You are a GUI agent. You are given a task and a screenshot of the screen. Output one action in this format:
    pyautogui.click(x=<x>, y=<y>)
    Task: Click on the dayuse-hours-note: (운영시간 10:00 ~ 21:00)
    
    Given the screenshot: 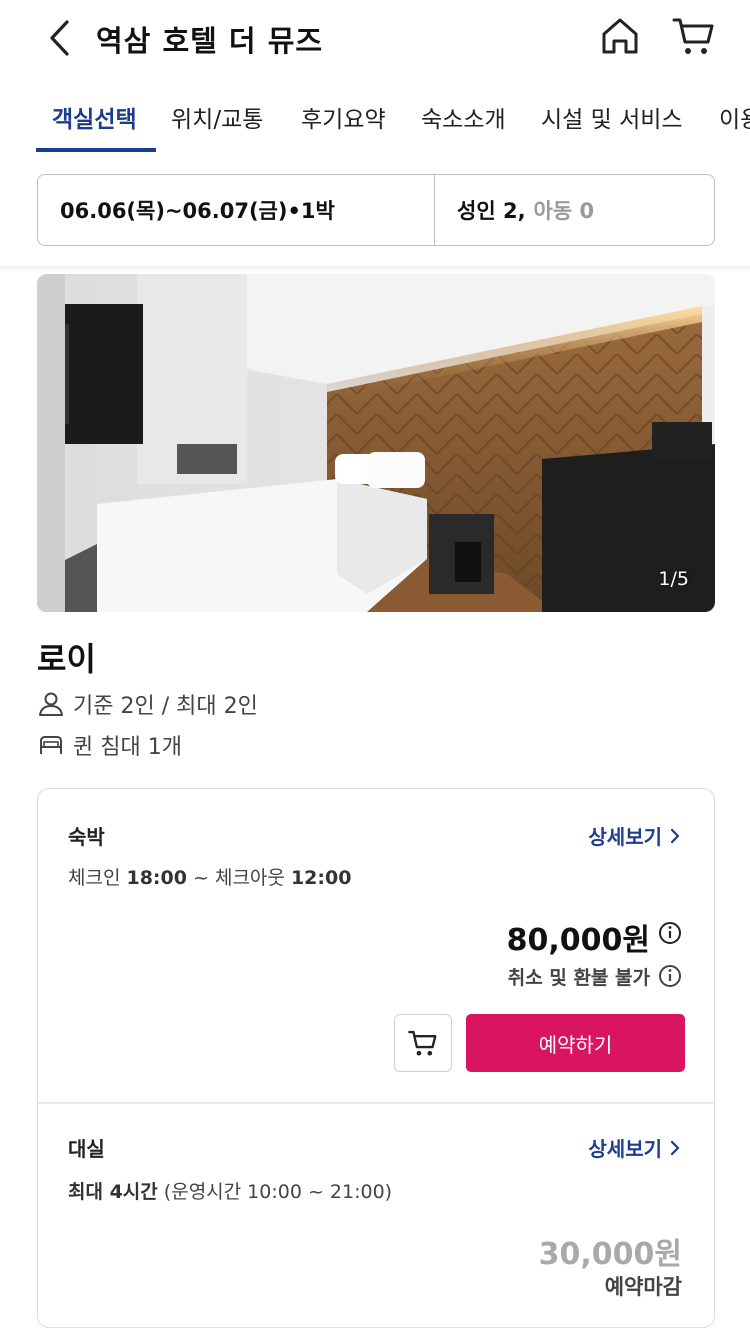 What is the action you would take?
    pyautogui.click(x=275, y=1192)
    